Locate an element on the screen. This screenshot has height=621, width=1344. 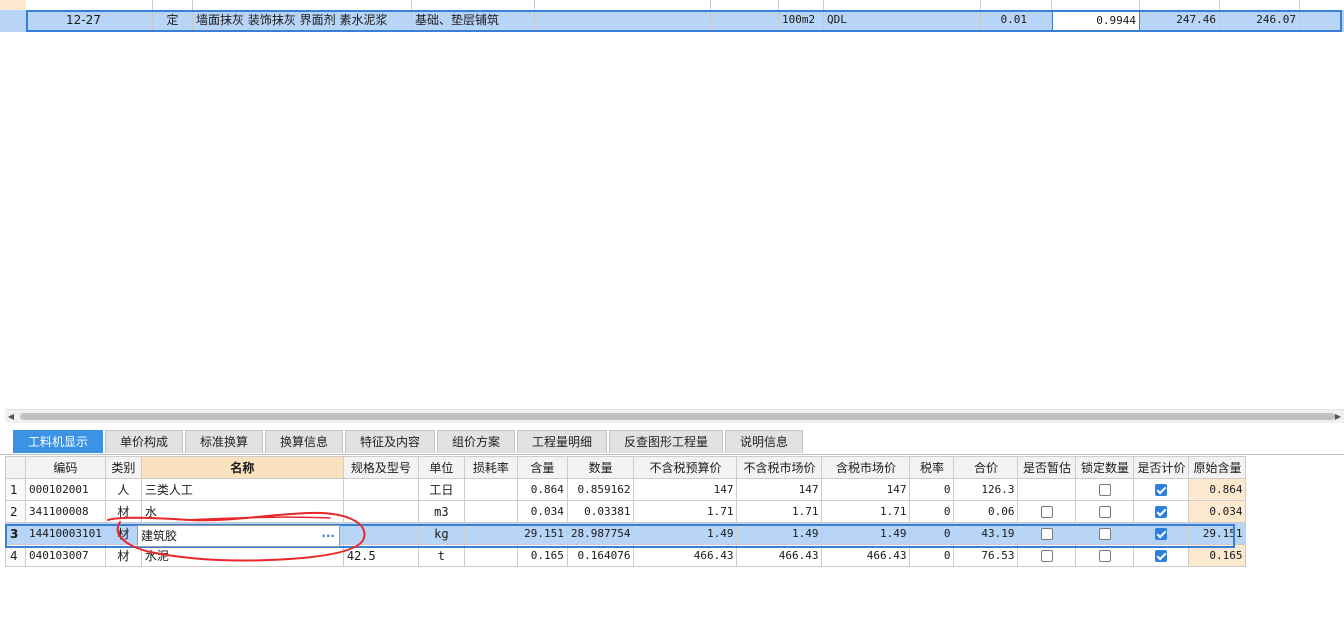
header-lock-quantity: 锁定数量 is located at coordinates (1105, 467).